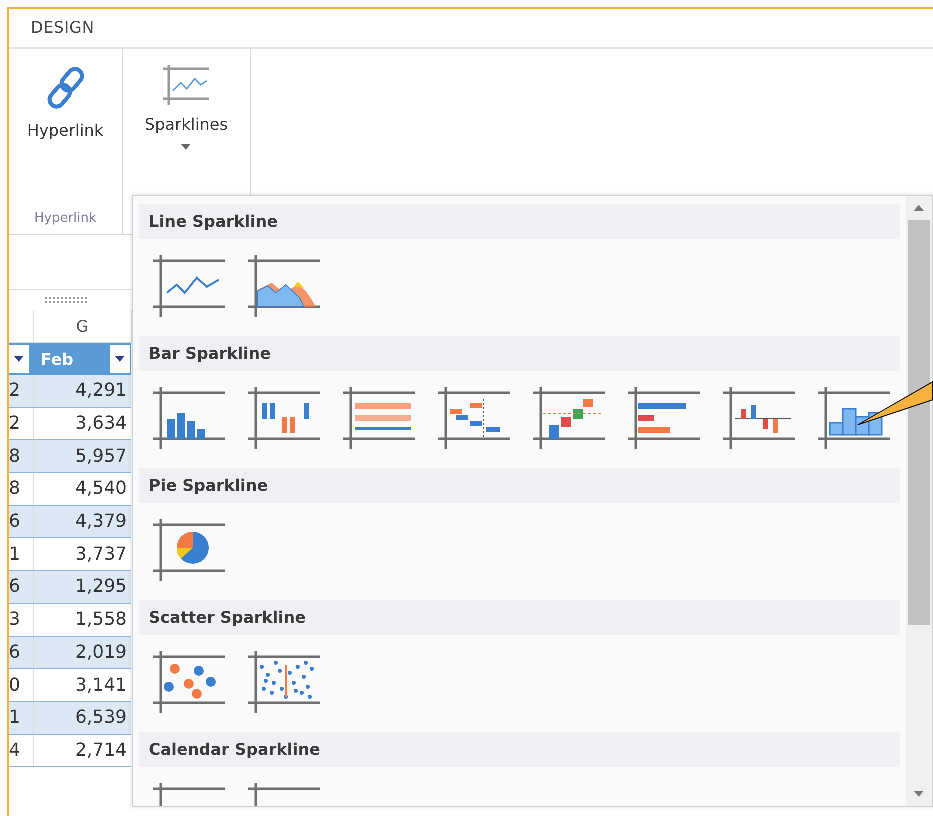  Describe the element at coordinates (189, 286) in the screenshot. I see `line-chart-icon` at that location.